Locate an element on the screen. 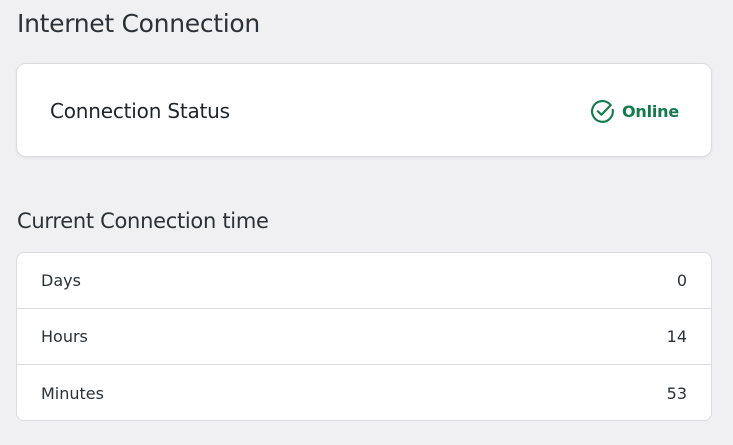  page-title: Internet Connection is located at coordinates (138, 23).